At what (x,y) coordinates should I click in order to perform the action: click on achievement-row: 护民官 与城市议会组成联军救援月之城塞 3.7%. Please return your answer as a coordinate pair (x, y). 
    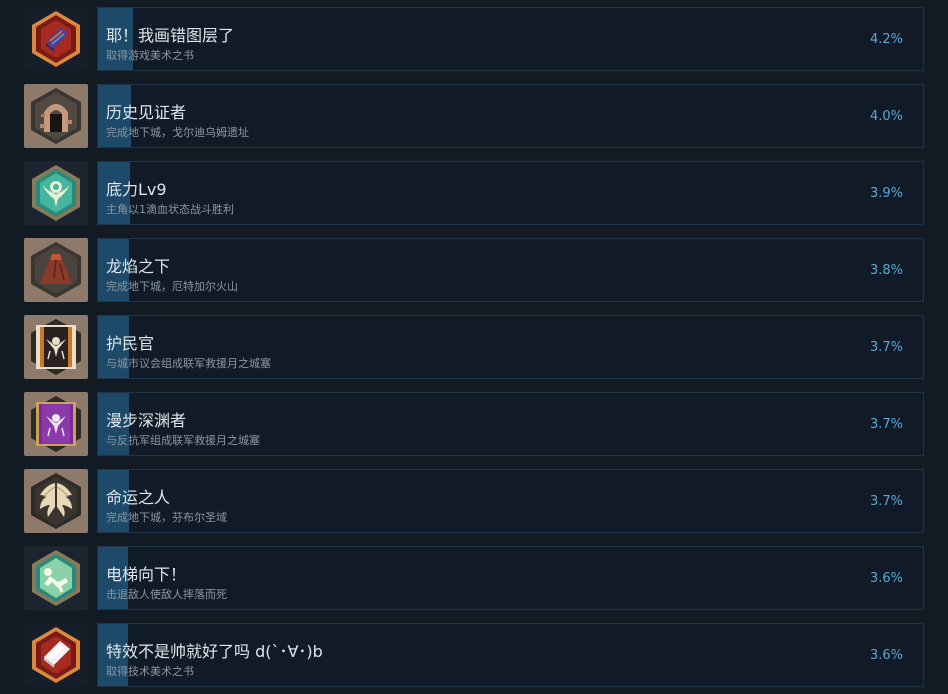
    Looking at the image, I should click on (474, 348).